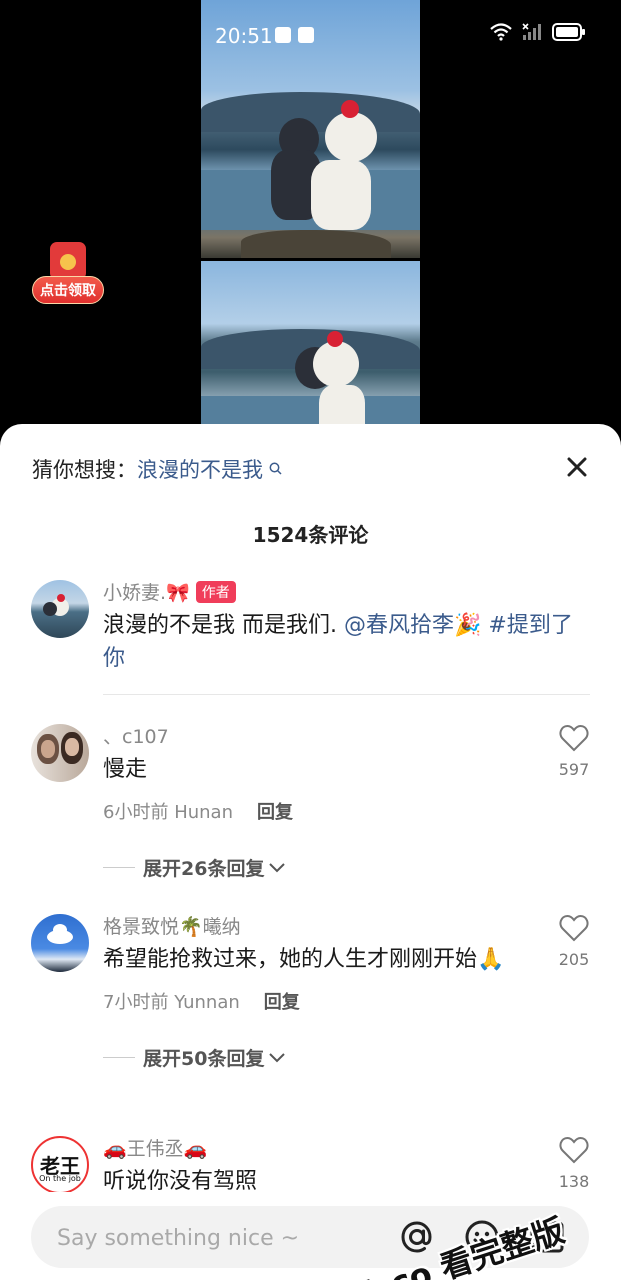  Describe the element at coordinates (322, 925) in the screenshot. I see `comment-author: 格景致悦🌴曦纳` at that location.